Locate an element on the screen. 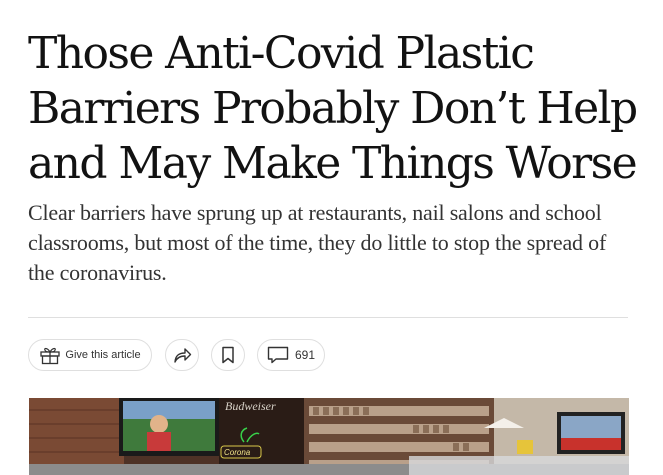 The width and height of the screenshot is (663, 475). share-button is located at coordinates (182, 355).